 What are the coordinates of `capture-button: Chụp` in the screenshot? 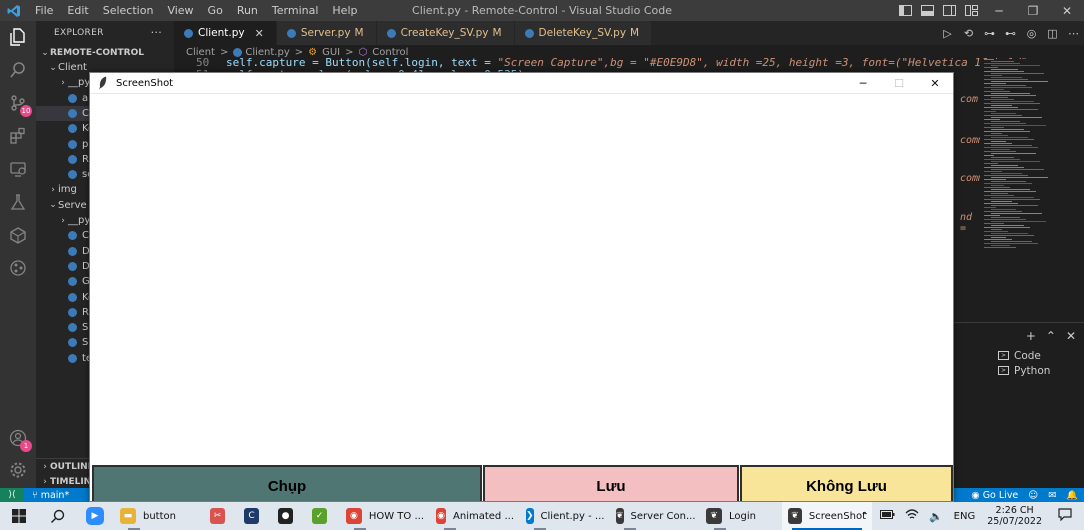 It's located at (287, 483).